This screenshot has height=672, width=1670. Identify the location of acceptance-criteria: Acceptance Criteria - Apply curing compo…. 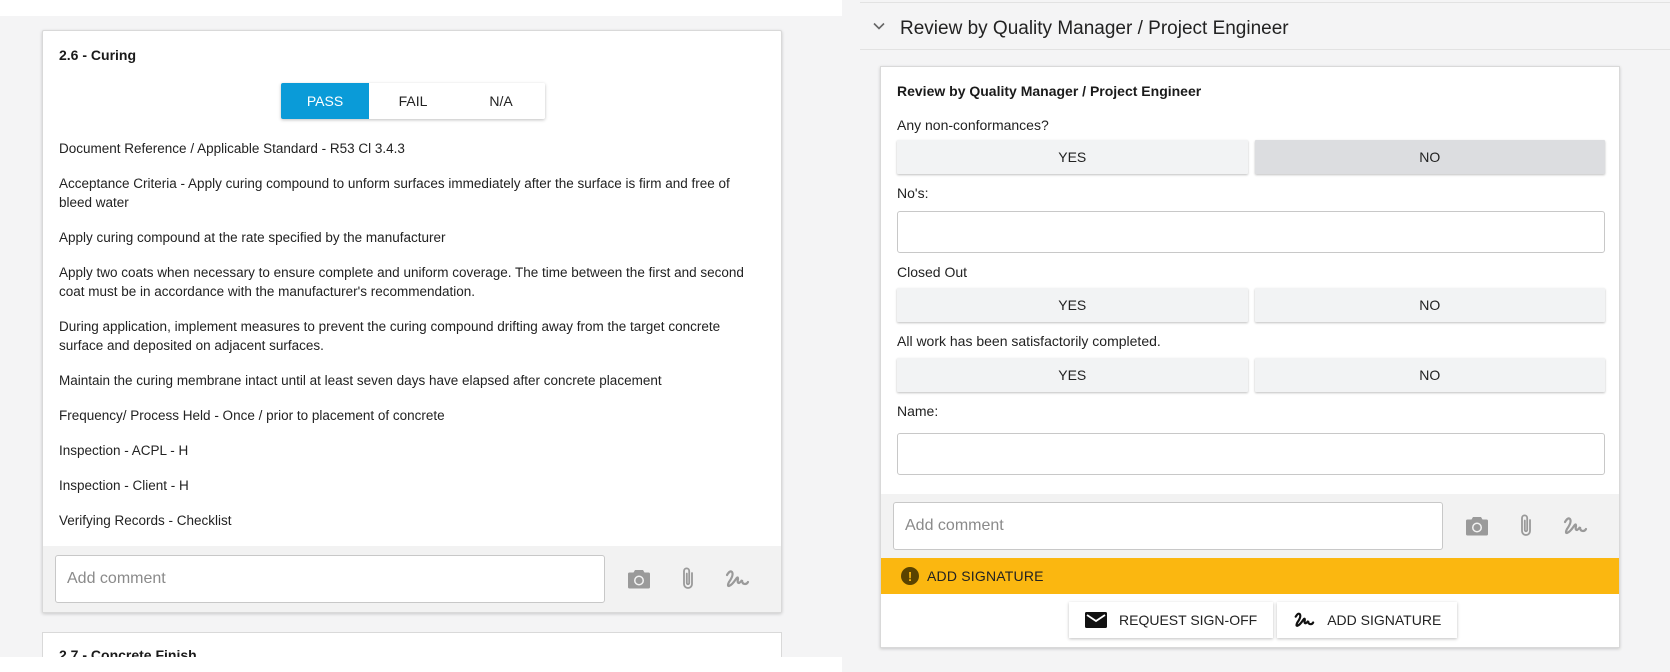
(394, 193).